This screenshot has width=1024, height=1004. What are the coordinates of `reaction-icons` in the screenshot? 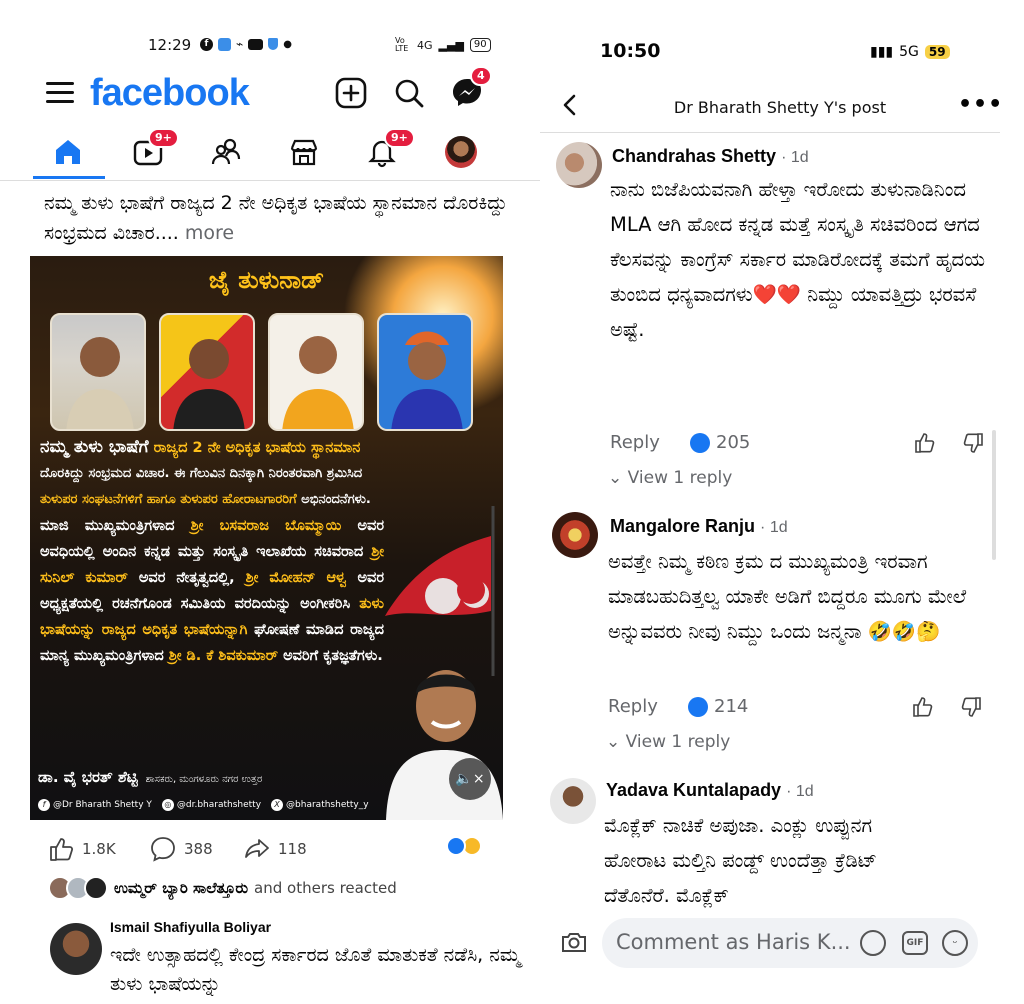 It's located at (464, 846).